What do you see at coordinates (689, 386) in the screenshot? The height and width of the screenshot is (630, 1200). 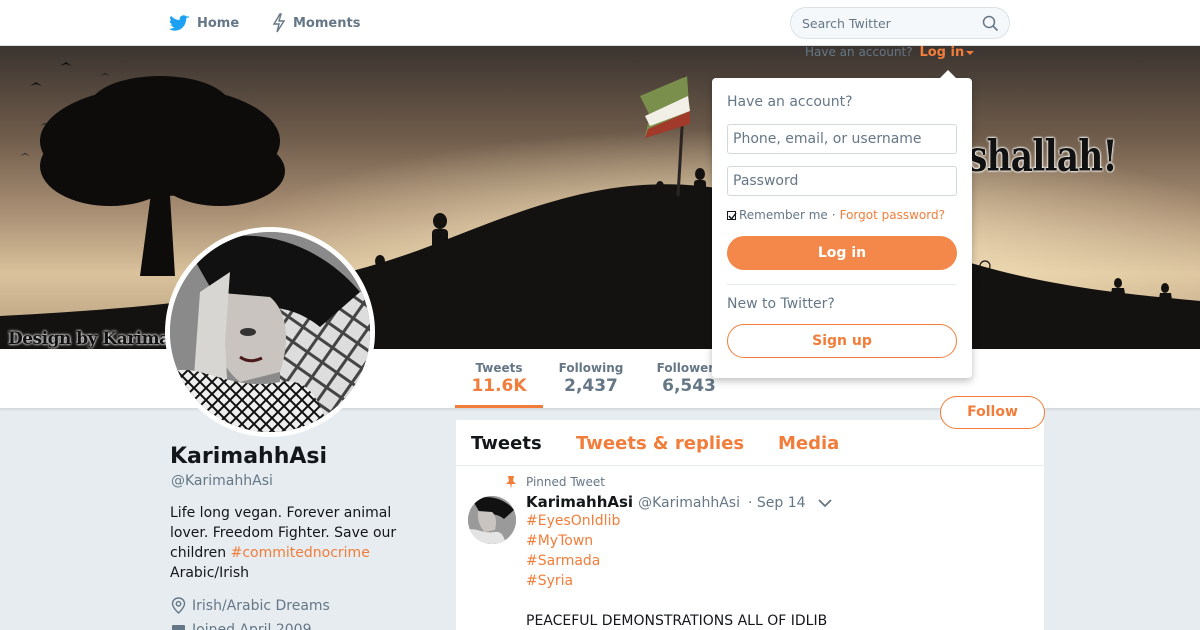 I see `stat-value: 6,543` at bounding box center [689, 386].